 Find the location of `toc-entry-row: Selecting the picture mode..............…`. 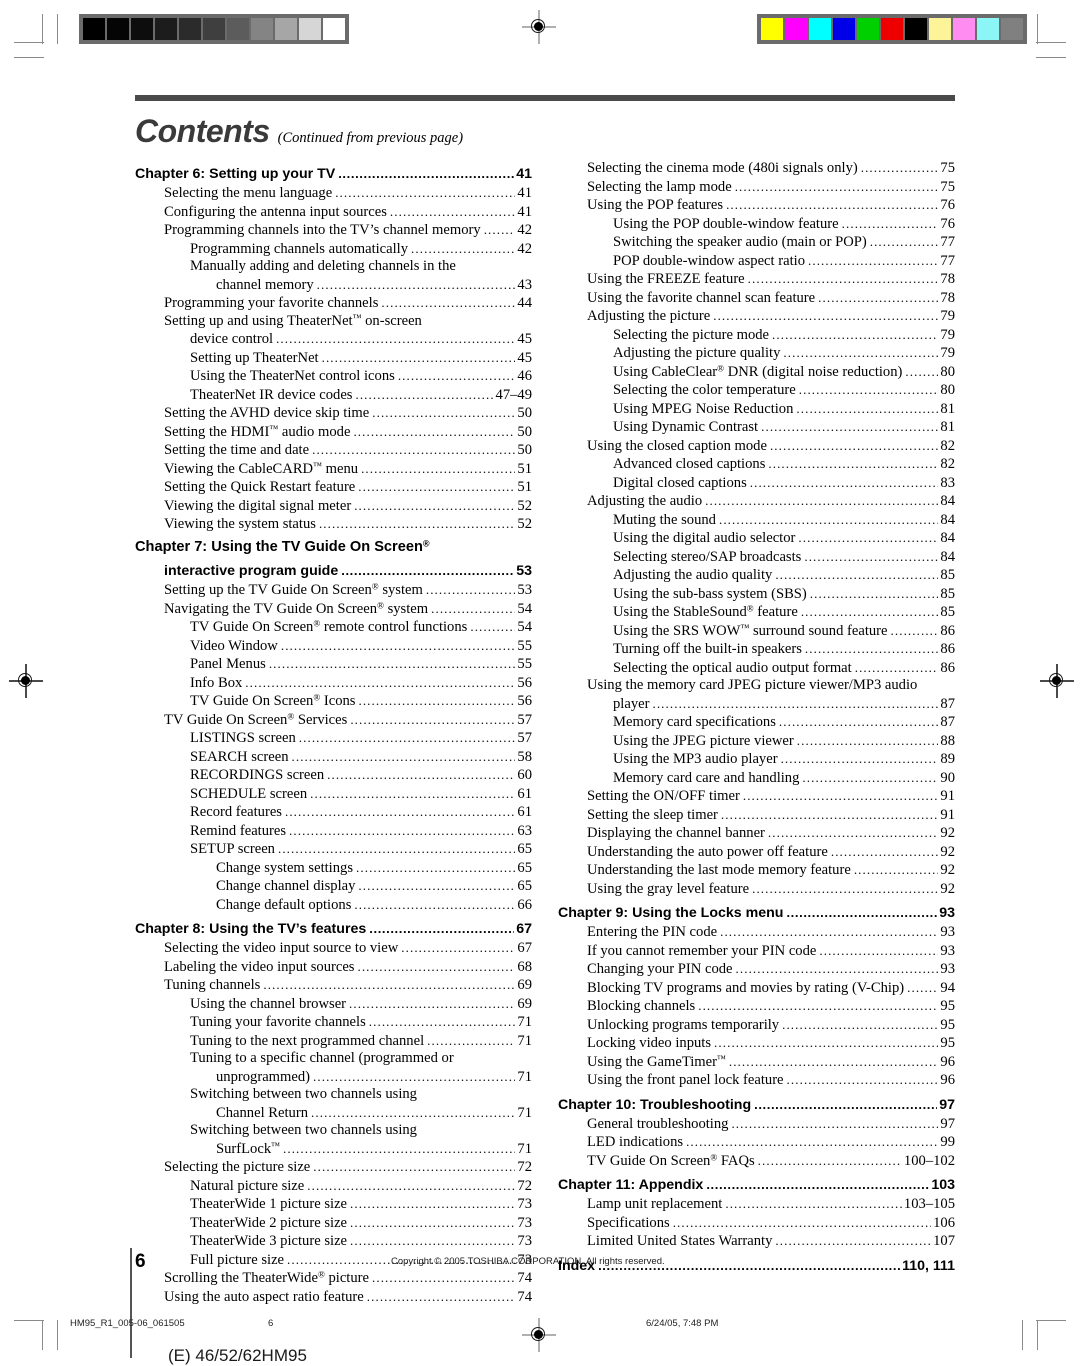

toc-entry-row: Selecting the picture mode..............… is located at coordinates (756, 335).